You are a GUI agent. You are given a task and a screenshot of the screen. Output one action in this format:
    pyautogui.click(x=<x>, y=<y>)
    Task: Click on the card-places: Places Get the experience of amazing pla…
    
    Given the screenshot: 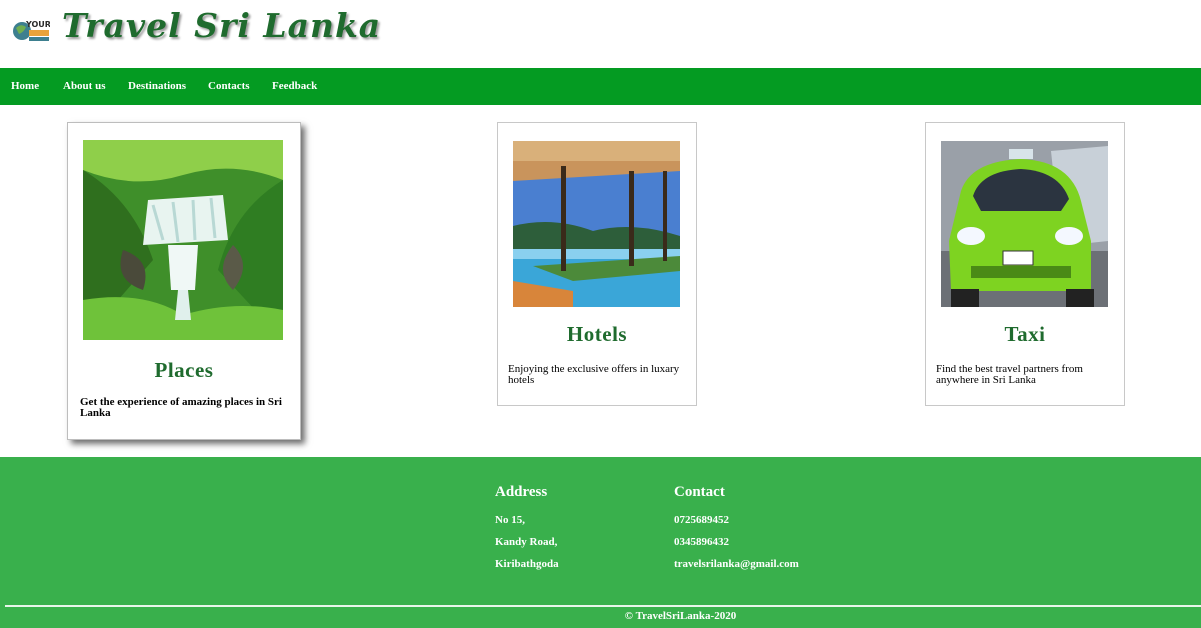 What is the action you would take?
    pyautogui.click(x=184, y=281)
    